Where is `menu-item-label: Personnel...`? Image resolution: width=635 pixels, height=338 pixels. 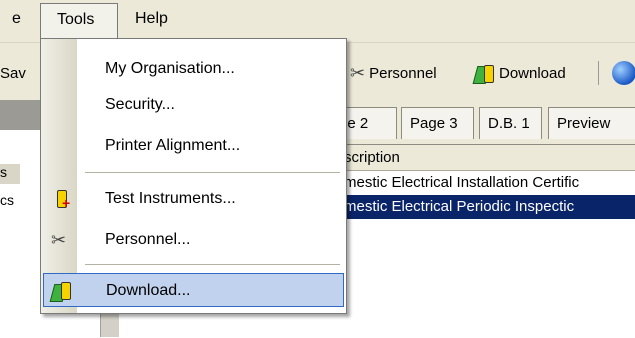
menu-item-label: Personnel... is located at coordinates (148, 239).